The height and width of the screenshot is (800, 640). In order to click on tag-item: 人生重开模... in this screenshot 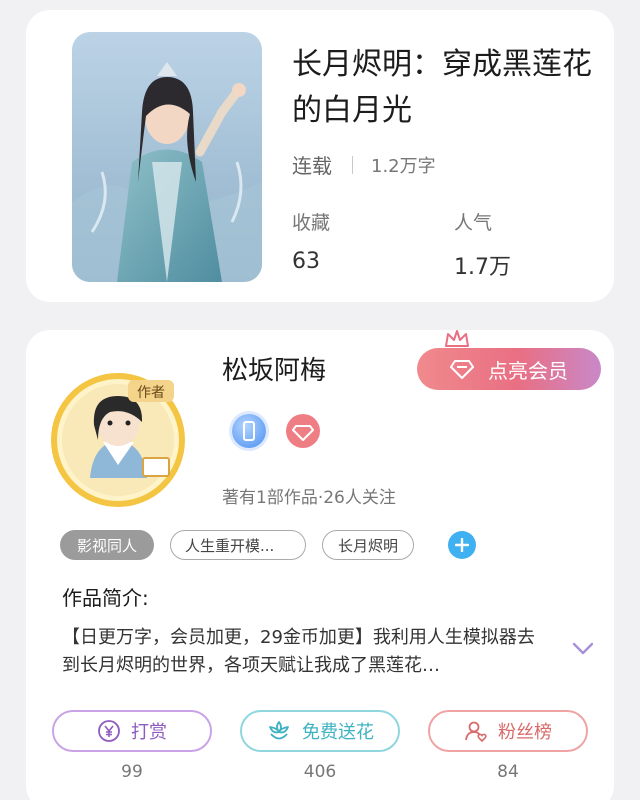, I will do `click(238, 545)`.